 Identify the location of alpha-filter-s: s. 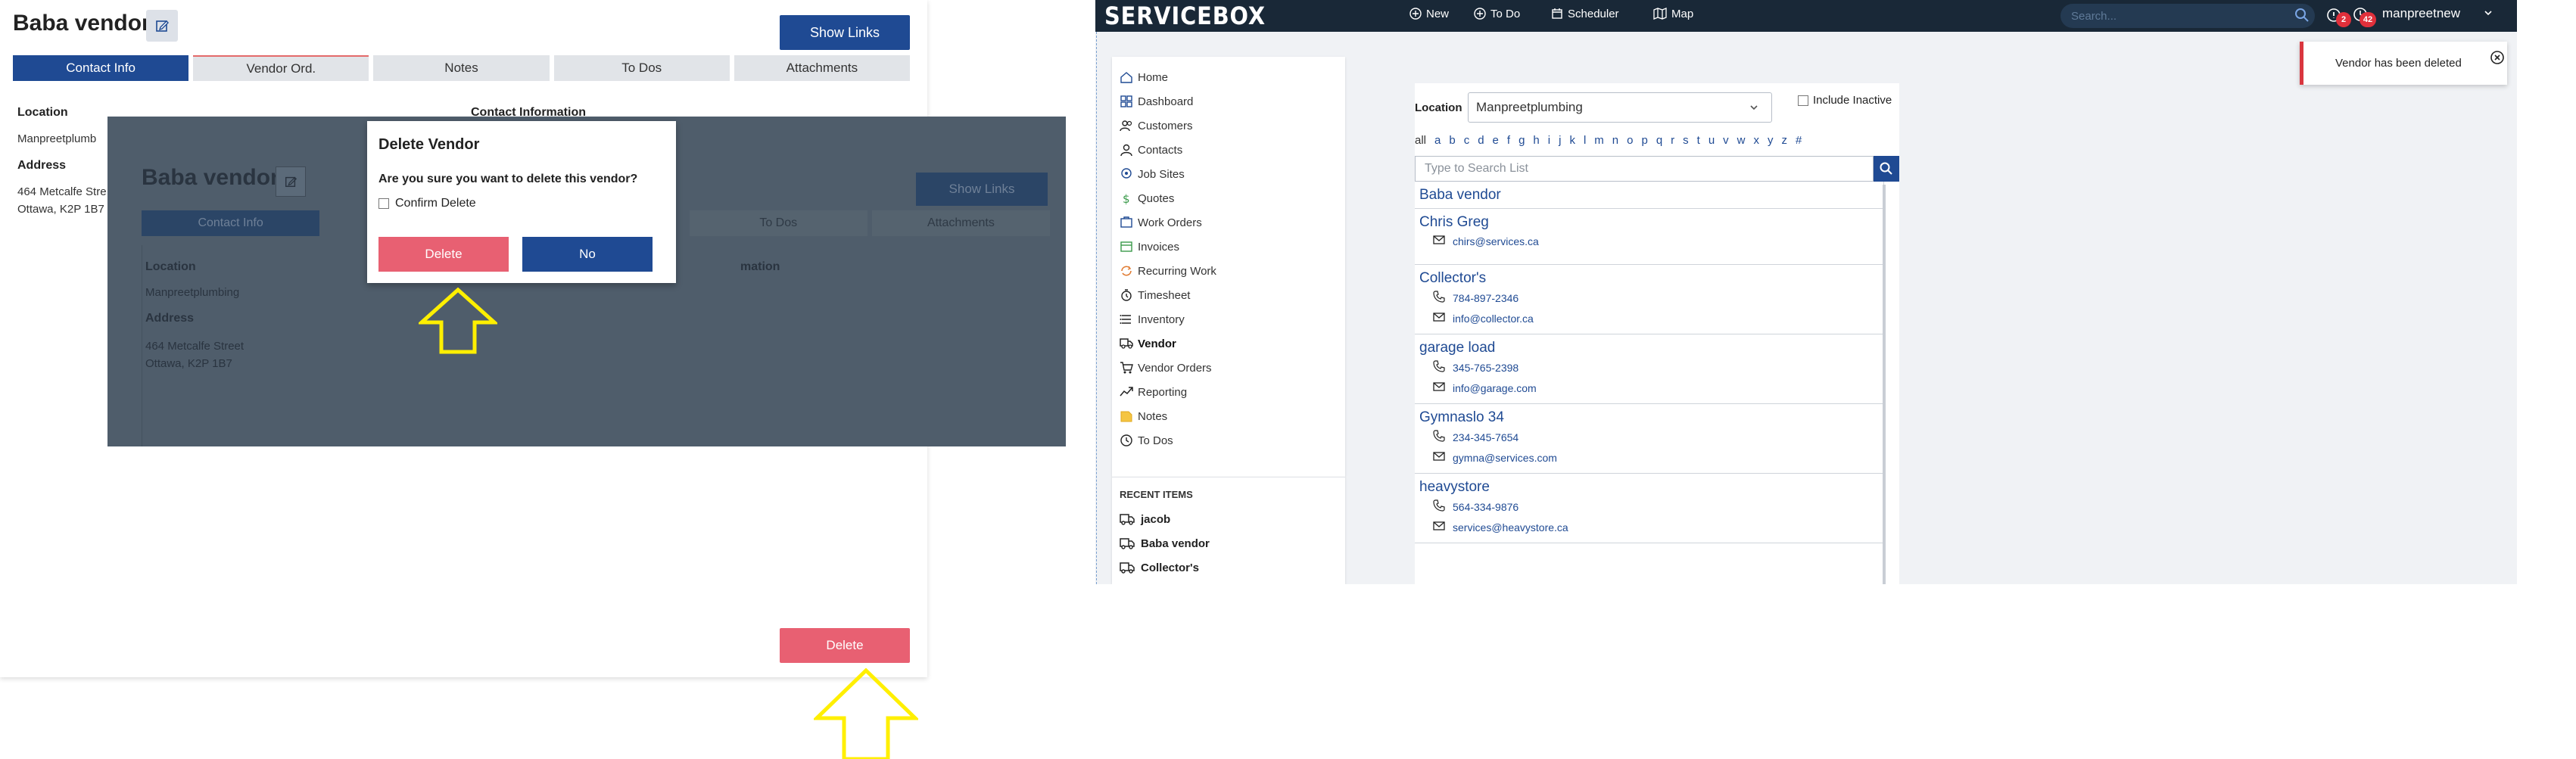
(1686, 140).